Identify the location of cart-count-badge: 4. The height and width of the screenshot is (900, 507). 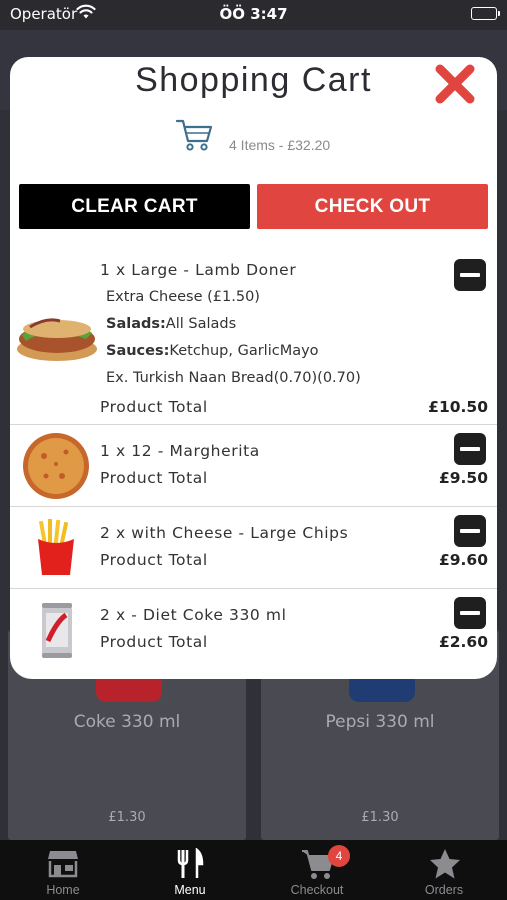
(339, 856).